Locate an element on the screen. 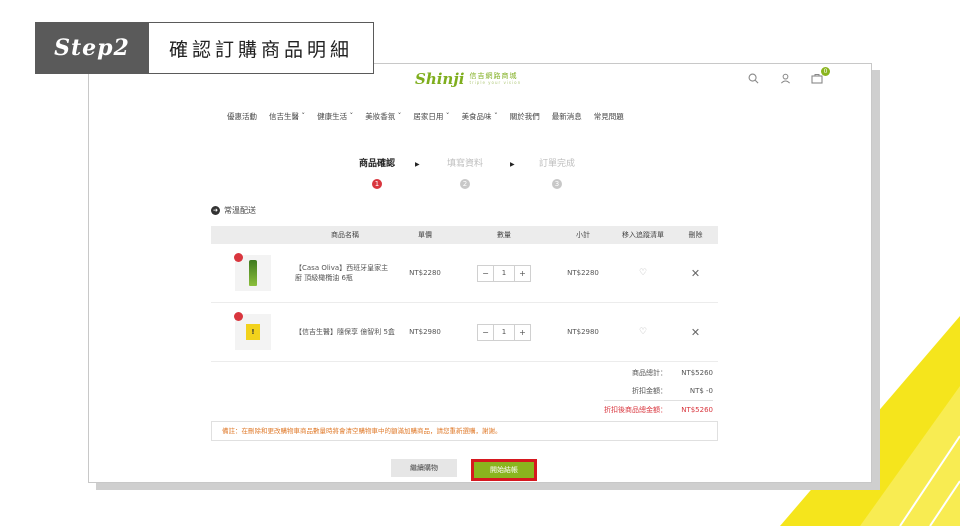 The image size is (960, 526). discount-line: 折扣金額： NT$ -0 is located at coordinates (658, 391).